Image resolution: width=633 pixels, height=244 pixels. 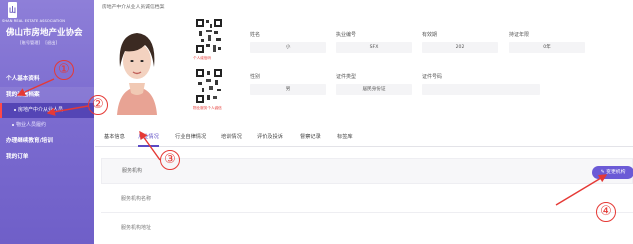 What do you see at coordinates (481, 89) in the screenshot?
I see `id-no-value` at bounding box center [481, 89].